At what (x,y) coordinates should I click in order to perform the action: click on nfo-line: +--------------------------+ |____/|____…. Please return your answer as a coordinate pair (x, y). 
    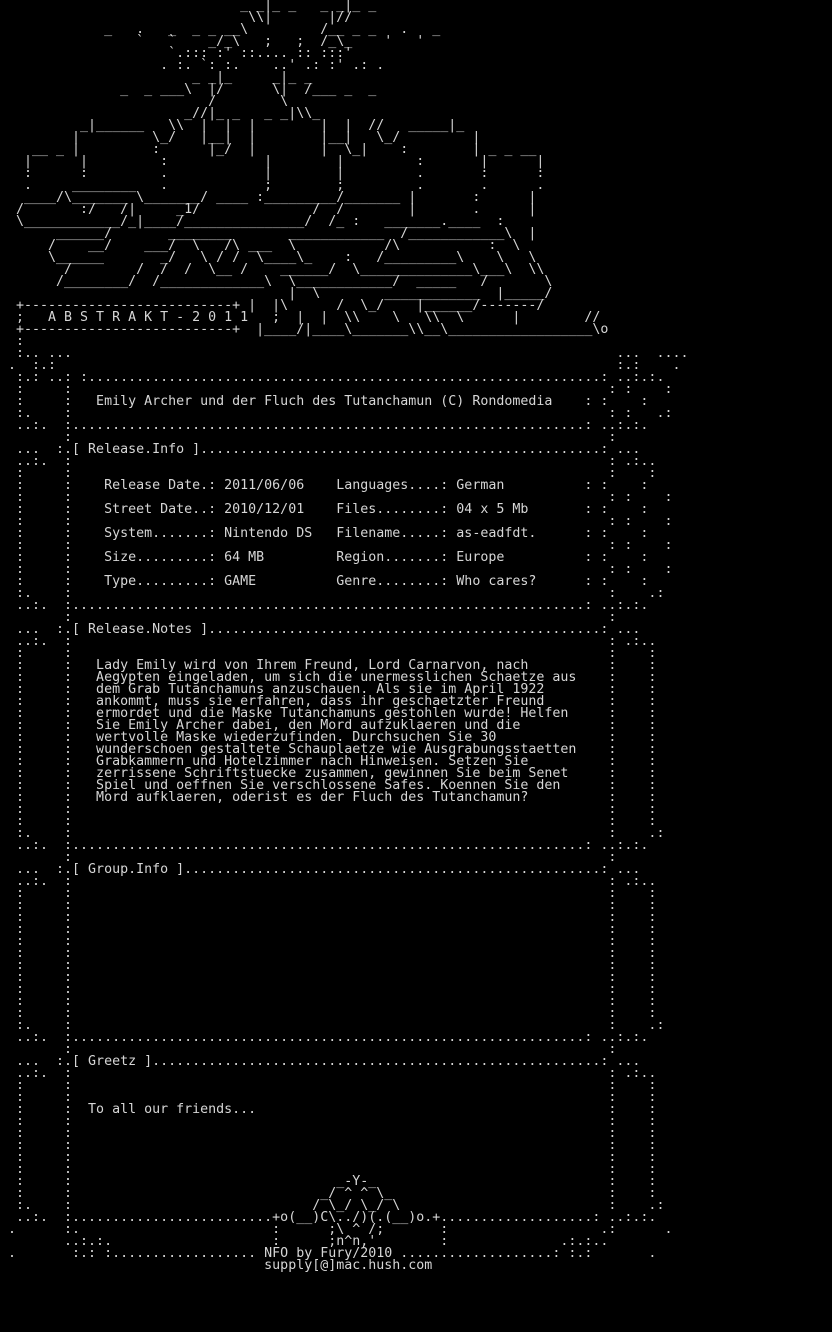
    Looking at the image, I should click on (308, 329).